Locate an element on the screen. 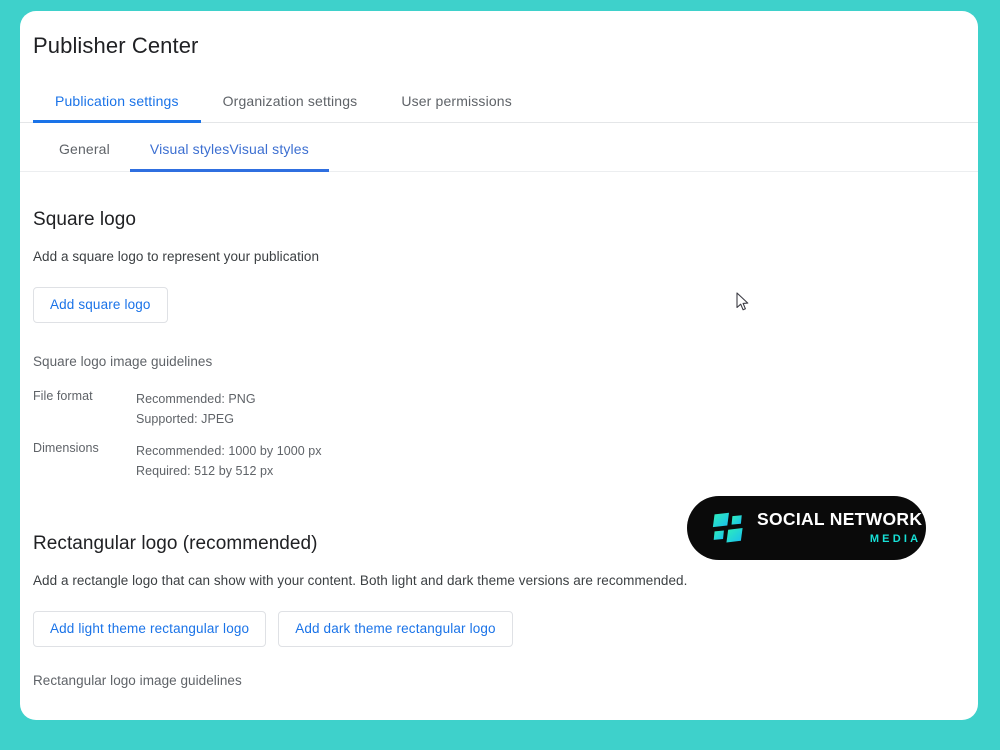  logo-preview-badge: SOCIAL NETWORK MEDIA is located at coordinates (806, 528).